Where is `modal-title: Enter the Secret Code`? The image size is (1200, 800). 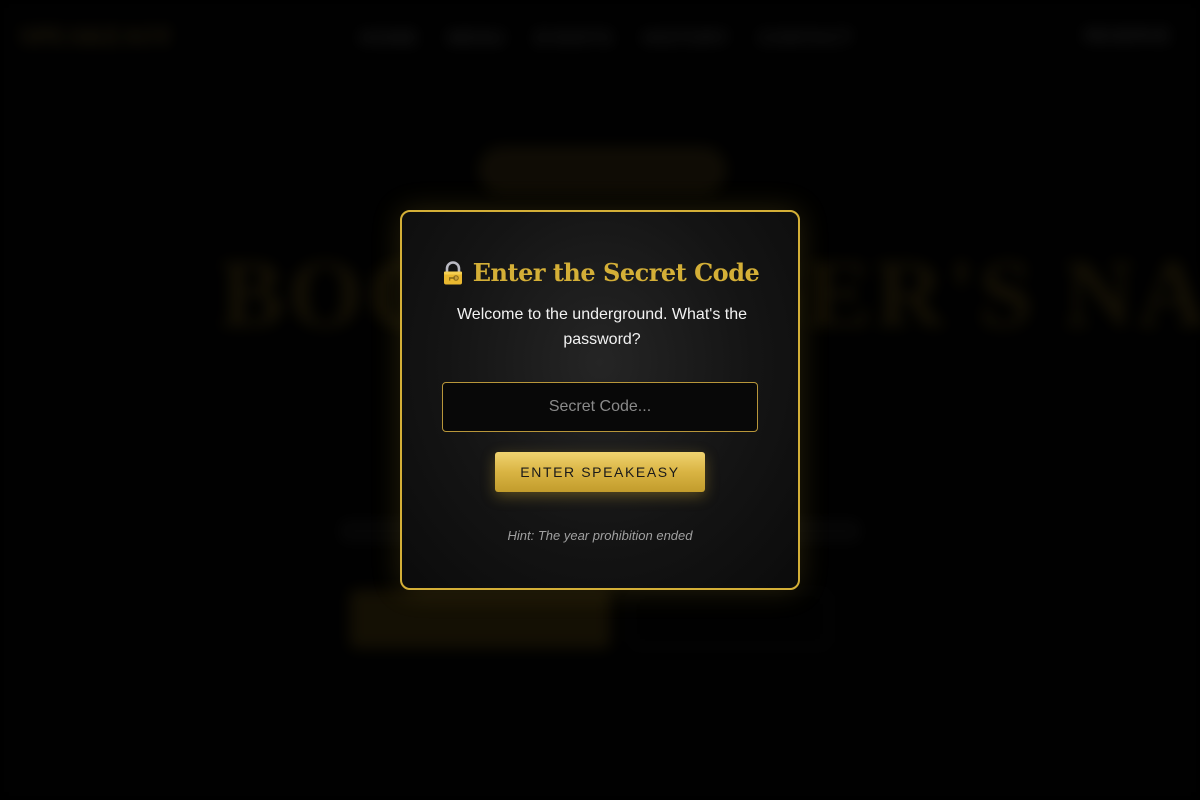 modal-title: Enter the Secret Code is located at coordinates (600, 272).